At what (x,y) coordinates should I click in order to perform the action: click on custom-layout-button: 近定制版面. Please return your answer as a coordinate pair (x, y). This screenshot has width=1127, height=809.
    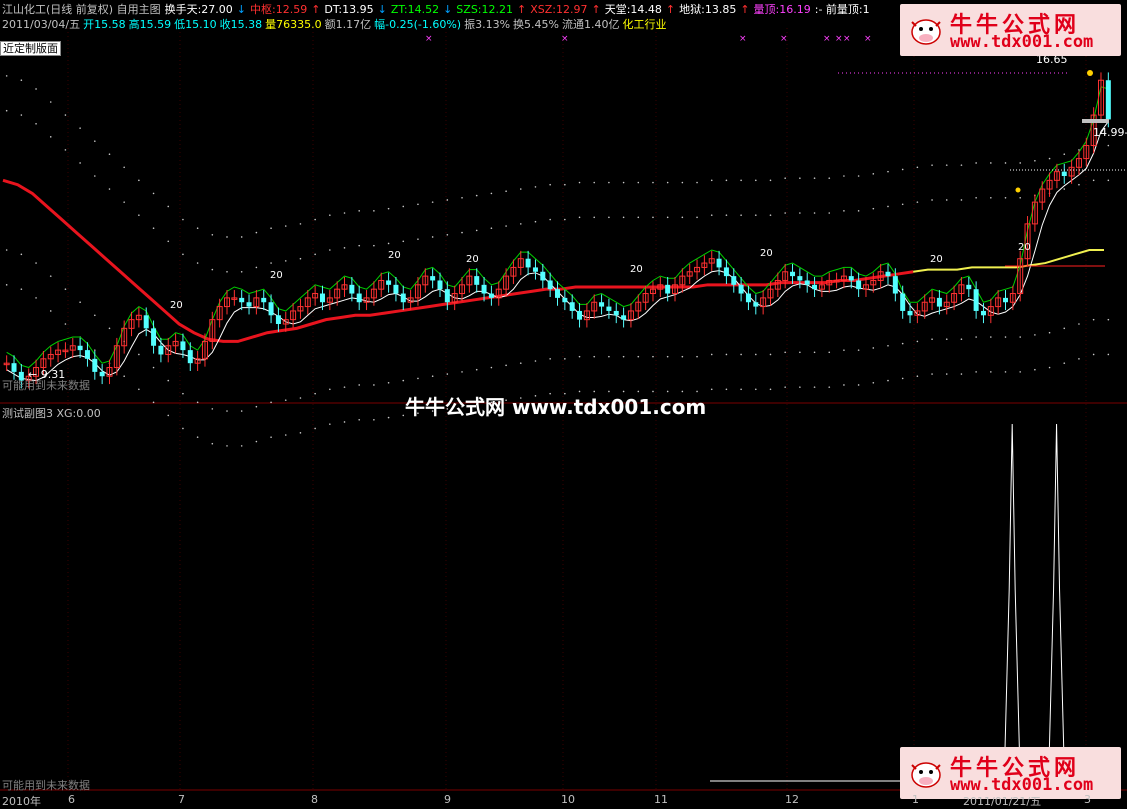
    Looking at the image, I should click on (30, 48).